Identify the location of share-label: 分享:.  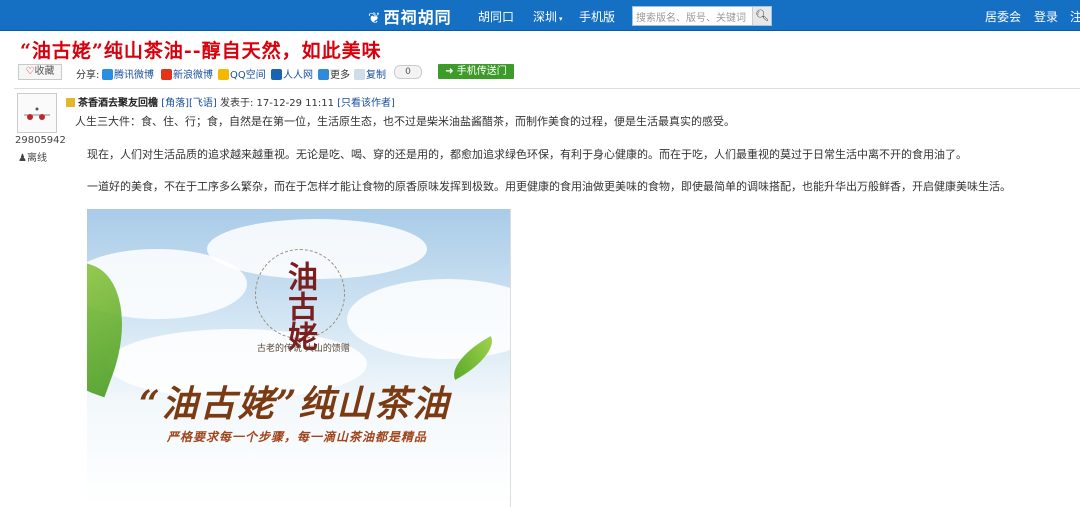
(88, 75).